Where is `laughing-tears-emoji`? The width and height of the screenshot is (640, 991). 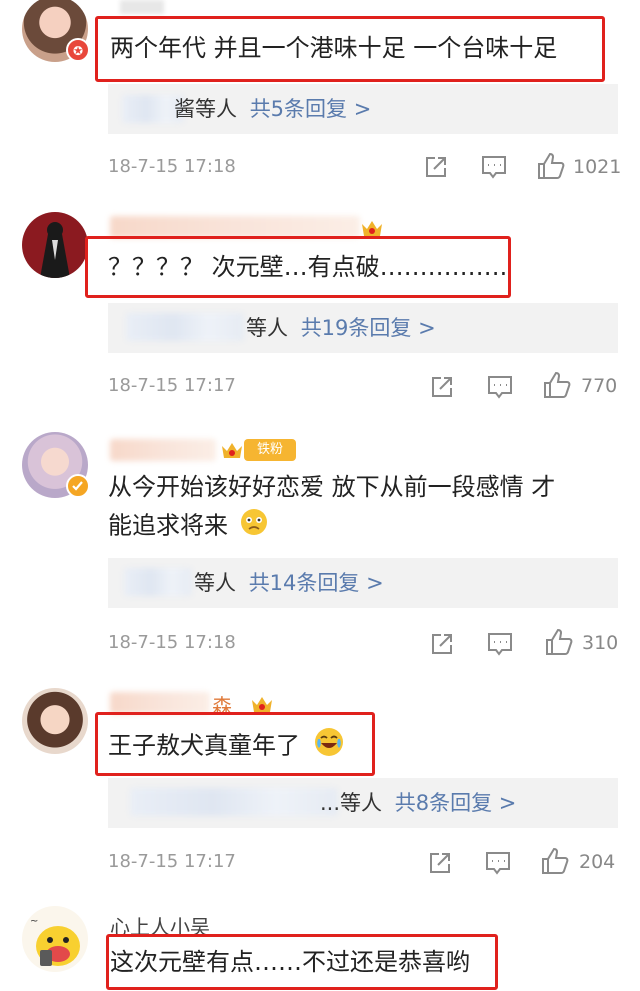
laughing-tears-emoji is located at coordinates (329, 746).